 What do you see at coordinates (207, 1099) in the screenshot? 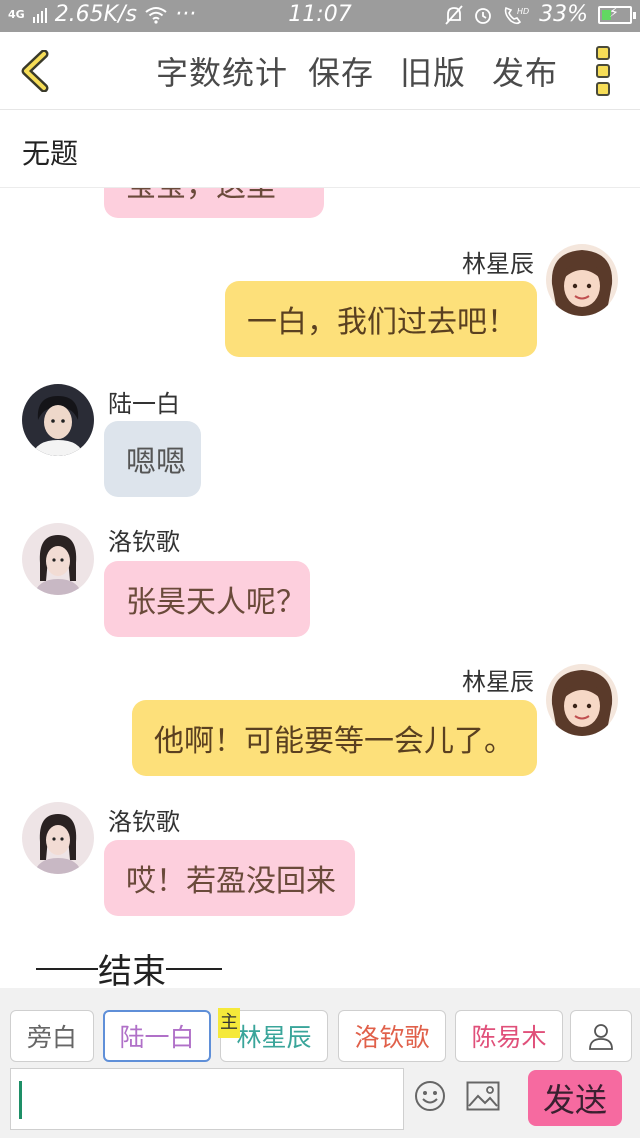
I see `message-input` at bounding box center [207, 1099].